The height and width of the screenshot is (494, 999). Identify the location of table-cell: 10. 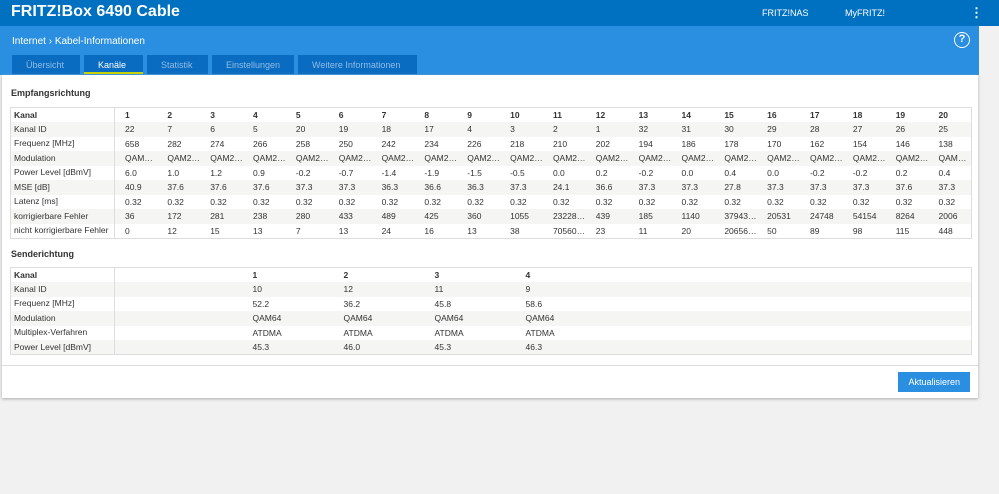
(288, 289).